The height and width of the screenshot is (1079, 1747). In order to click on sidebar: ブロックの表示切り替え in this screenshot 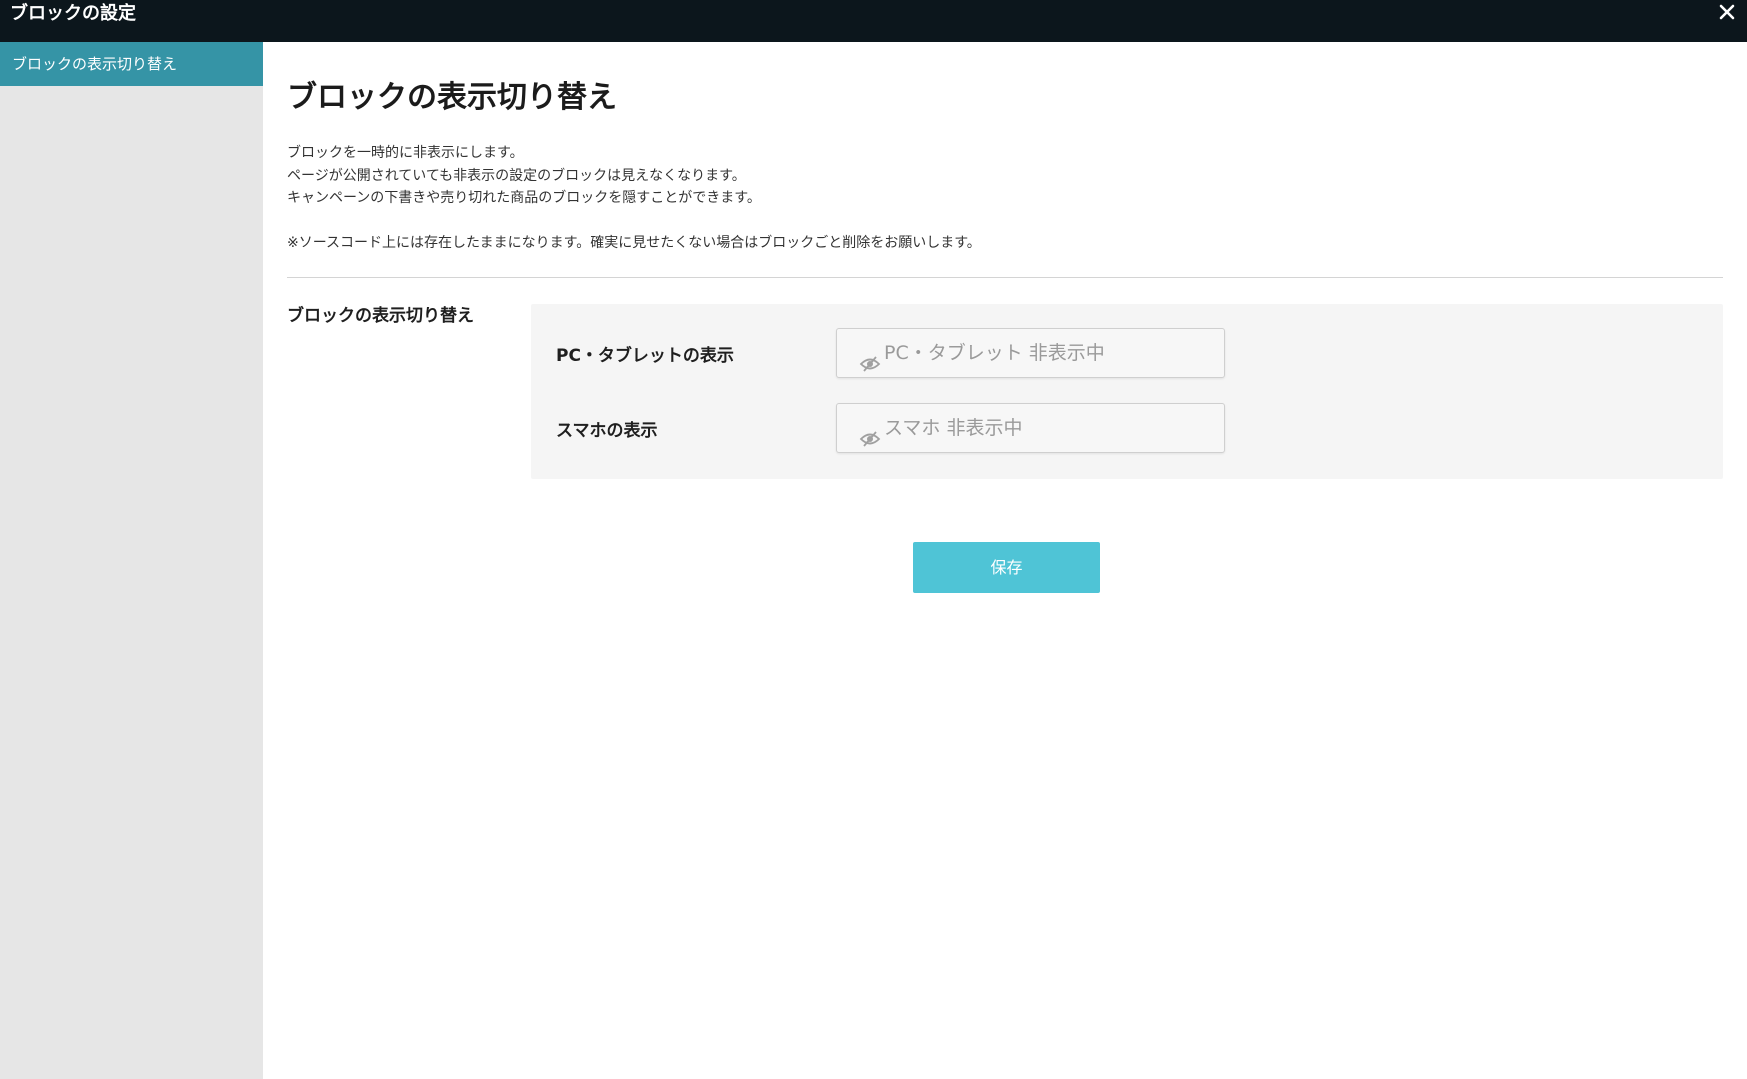, I will do `click(131, 560)`.